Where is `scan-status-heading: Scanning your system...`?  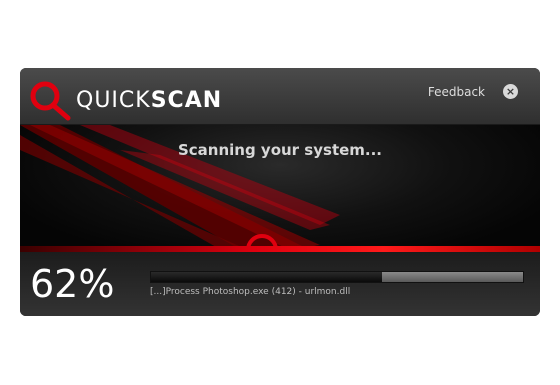 scan-status-heading: Scanning your system... is located at coordinates (280, 150).